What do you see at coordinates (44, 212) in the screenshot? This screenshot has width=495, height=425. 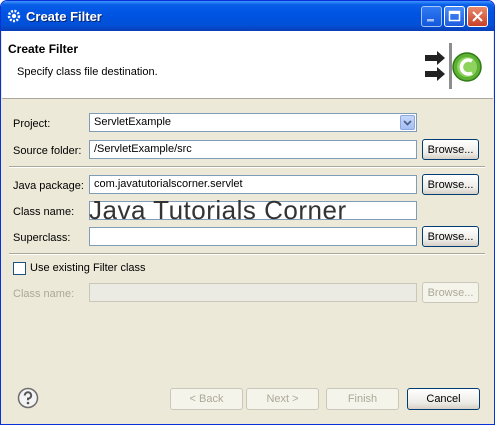 I see `class-name-label: Class name:` at bounding box center [44, 212].